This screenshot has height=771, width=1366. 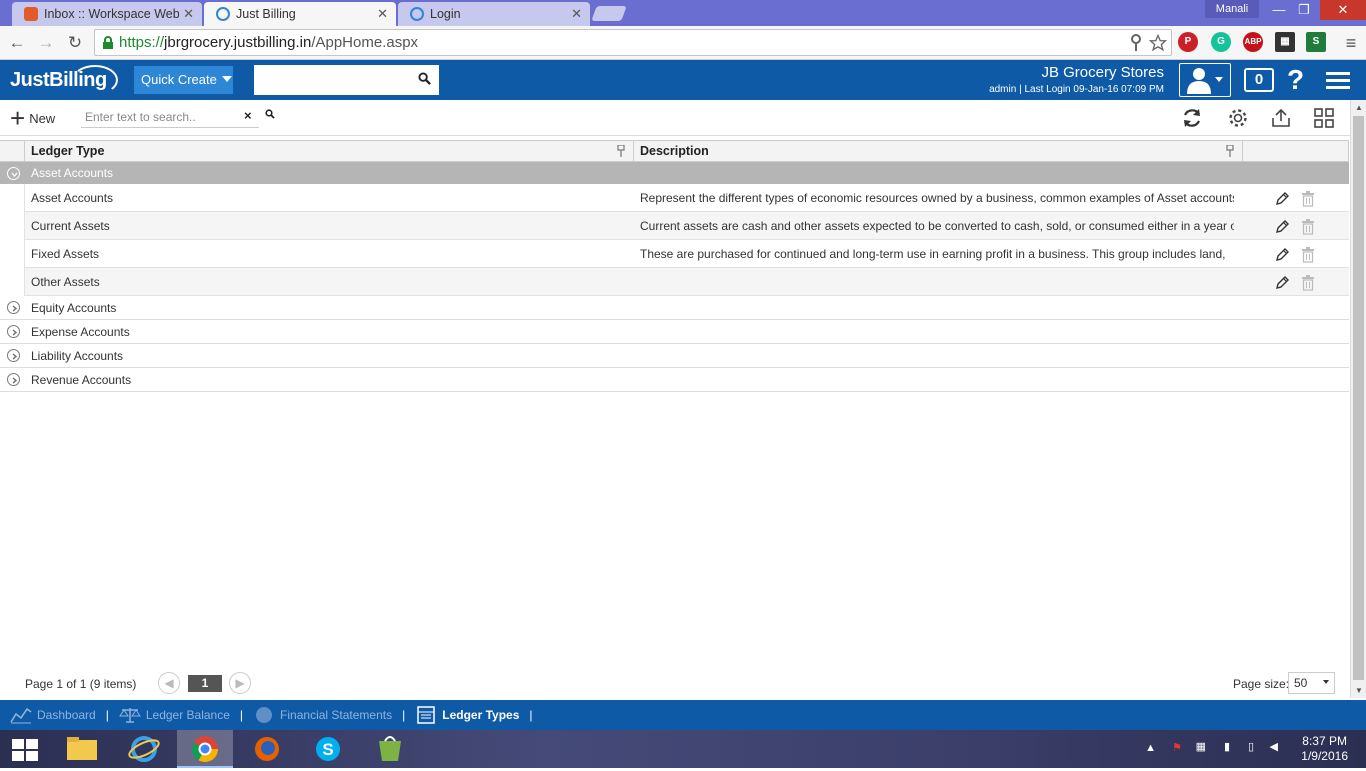 I want to click on group-row-collapsed: Equity Accounts, so click(x=674, y=308).